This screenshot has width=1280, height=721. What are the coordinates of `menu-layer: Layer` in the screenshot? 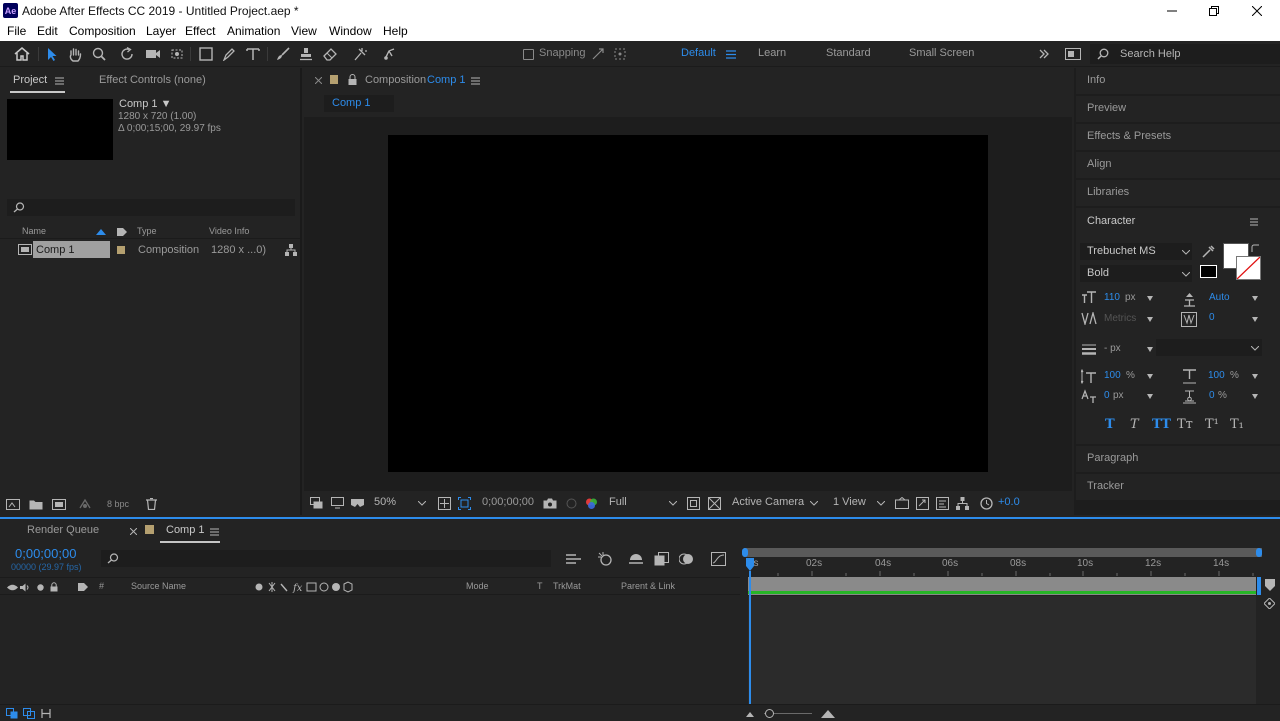 It's located at (161, 31).